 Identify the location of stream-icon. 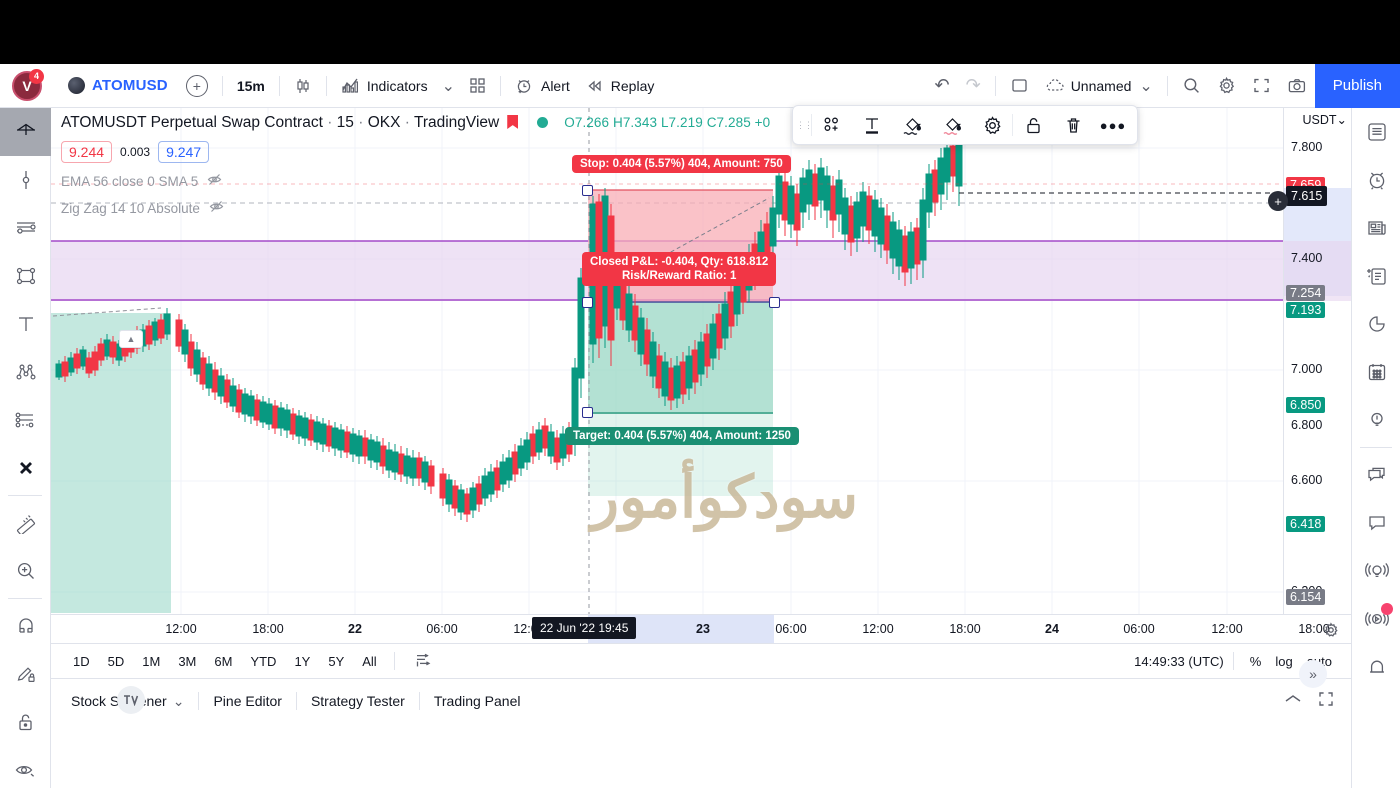
(1376, 619).